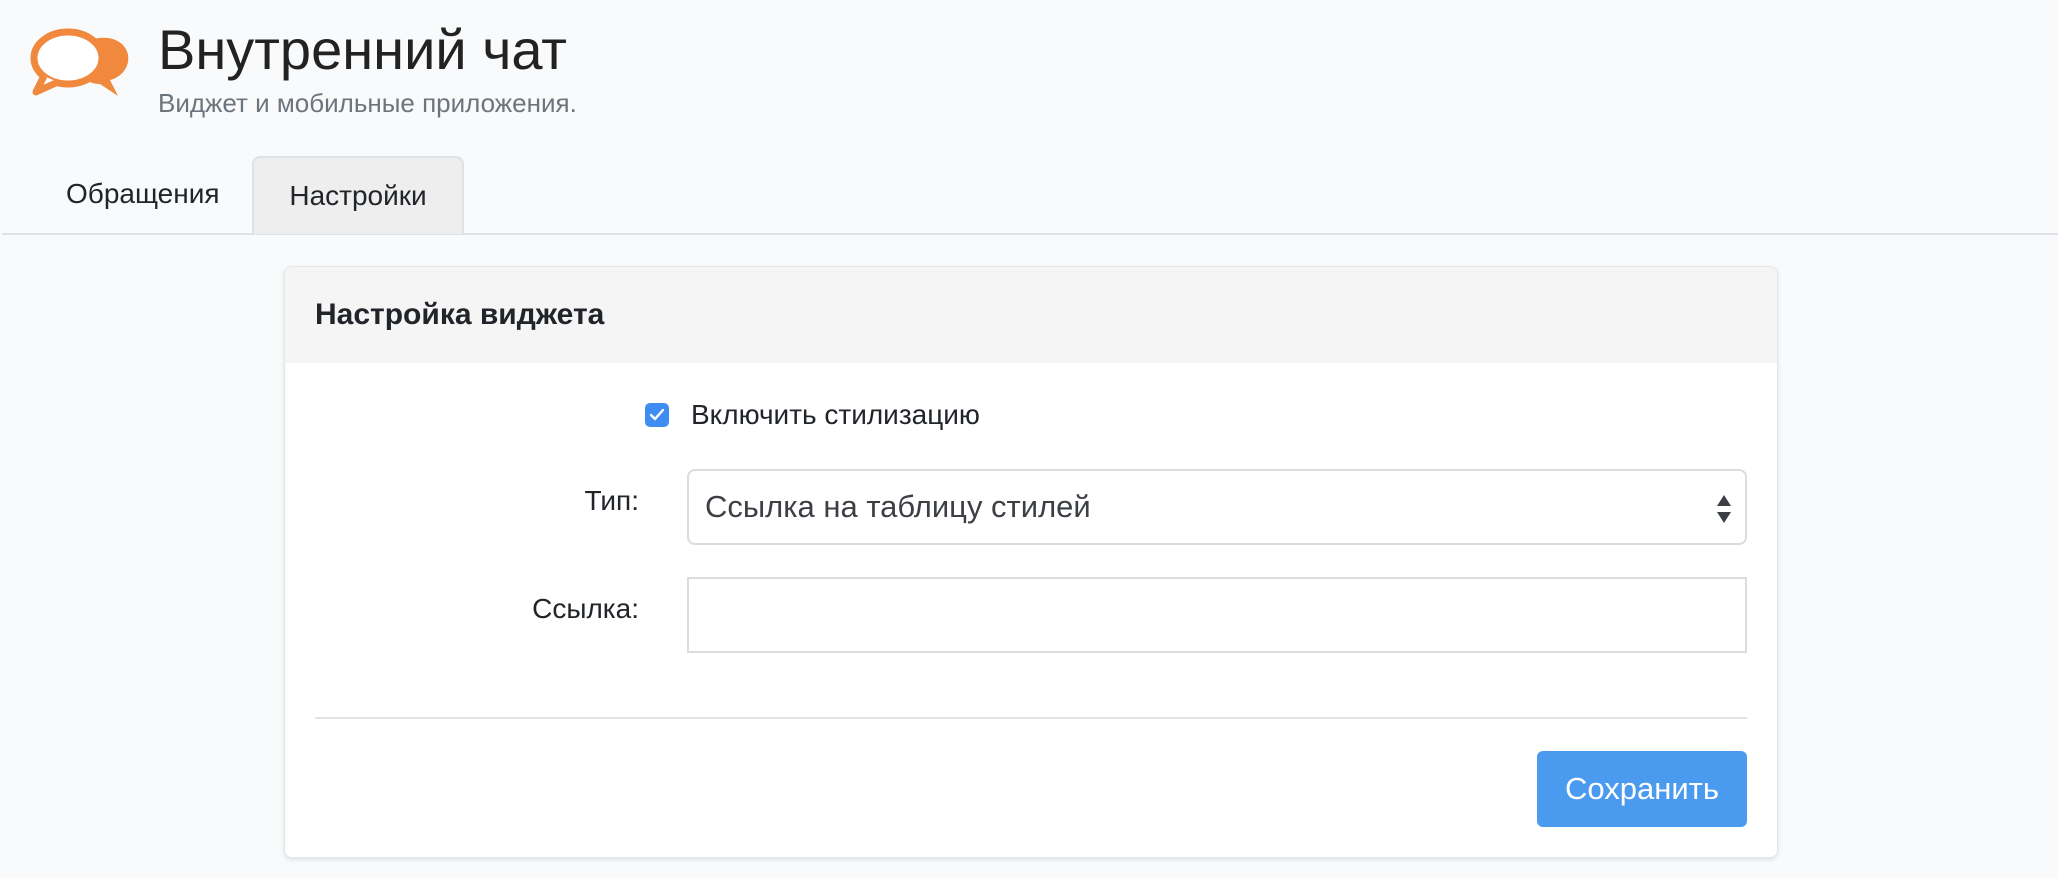 The height and width of the screenshot is (878, 2058). Describe the element at coordinates (1217, 615) in the screenshot. I see `link-input` at that location.